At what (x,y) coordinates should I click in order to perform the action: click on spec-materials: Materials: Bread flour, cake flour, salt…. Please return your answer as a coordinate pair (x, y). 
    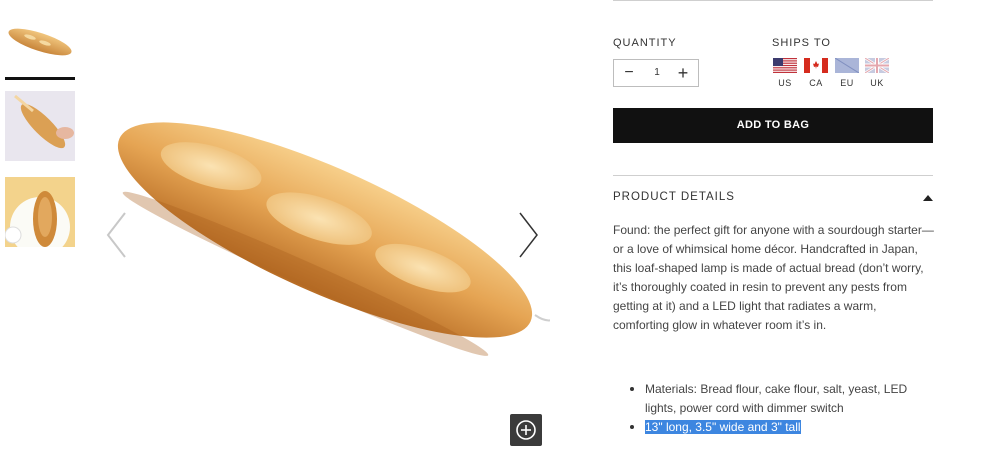
    Looking at the image, I should click on (776, 398).